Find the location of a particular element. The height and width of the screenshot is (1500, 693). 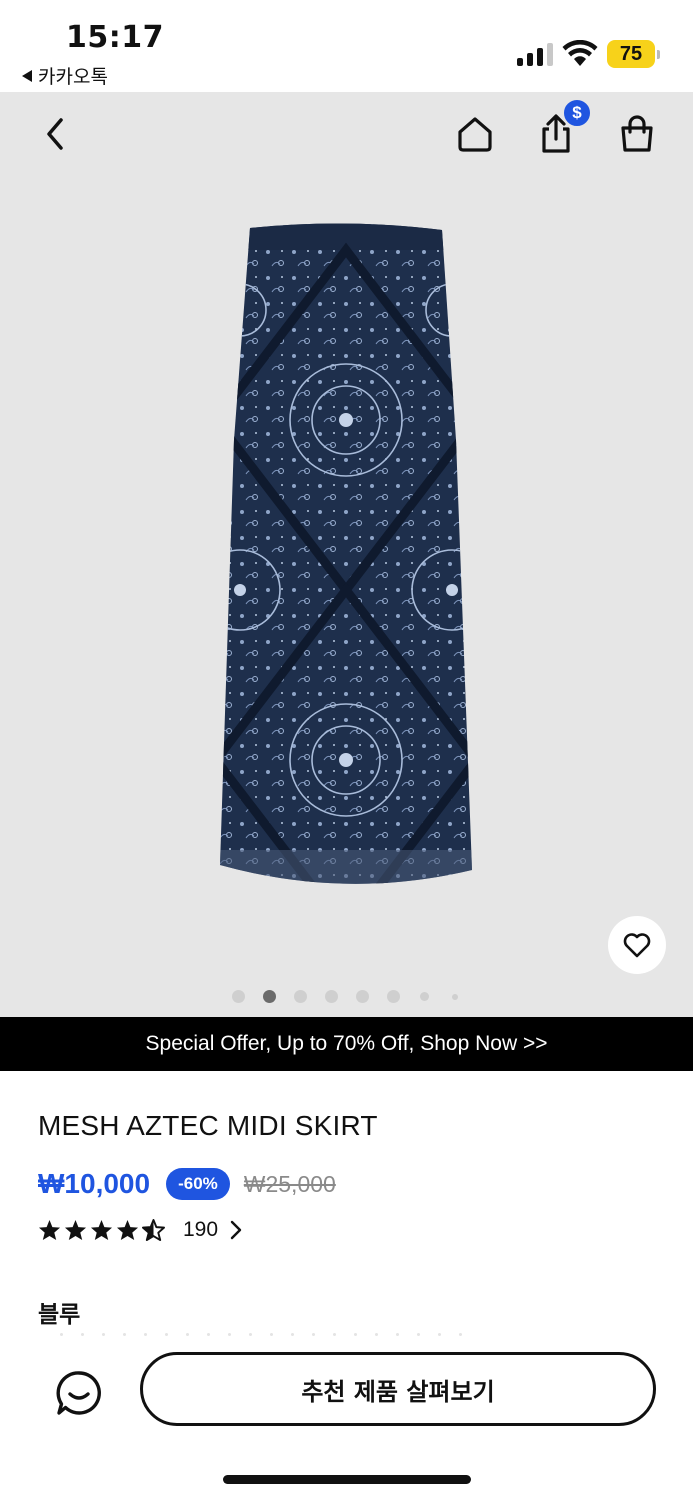

view-recommended-products-button: 추천 제품 살펴보기 is located at coordinates (398, 1389).